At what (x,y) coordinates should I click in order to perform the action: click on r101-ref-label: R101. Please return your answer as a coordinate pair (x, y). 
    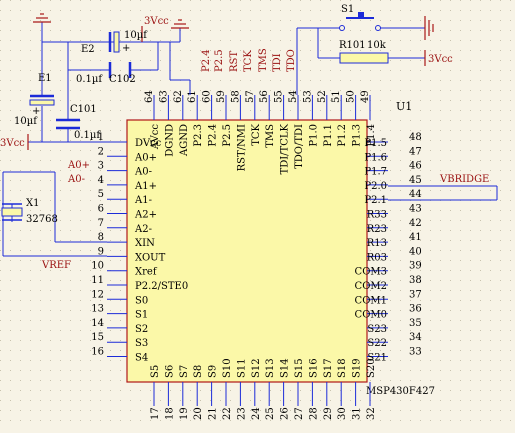
    Looking at the image, I should click on (352, 45).